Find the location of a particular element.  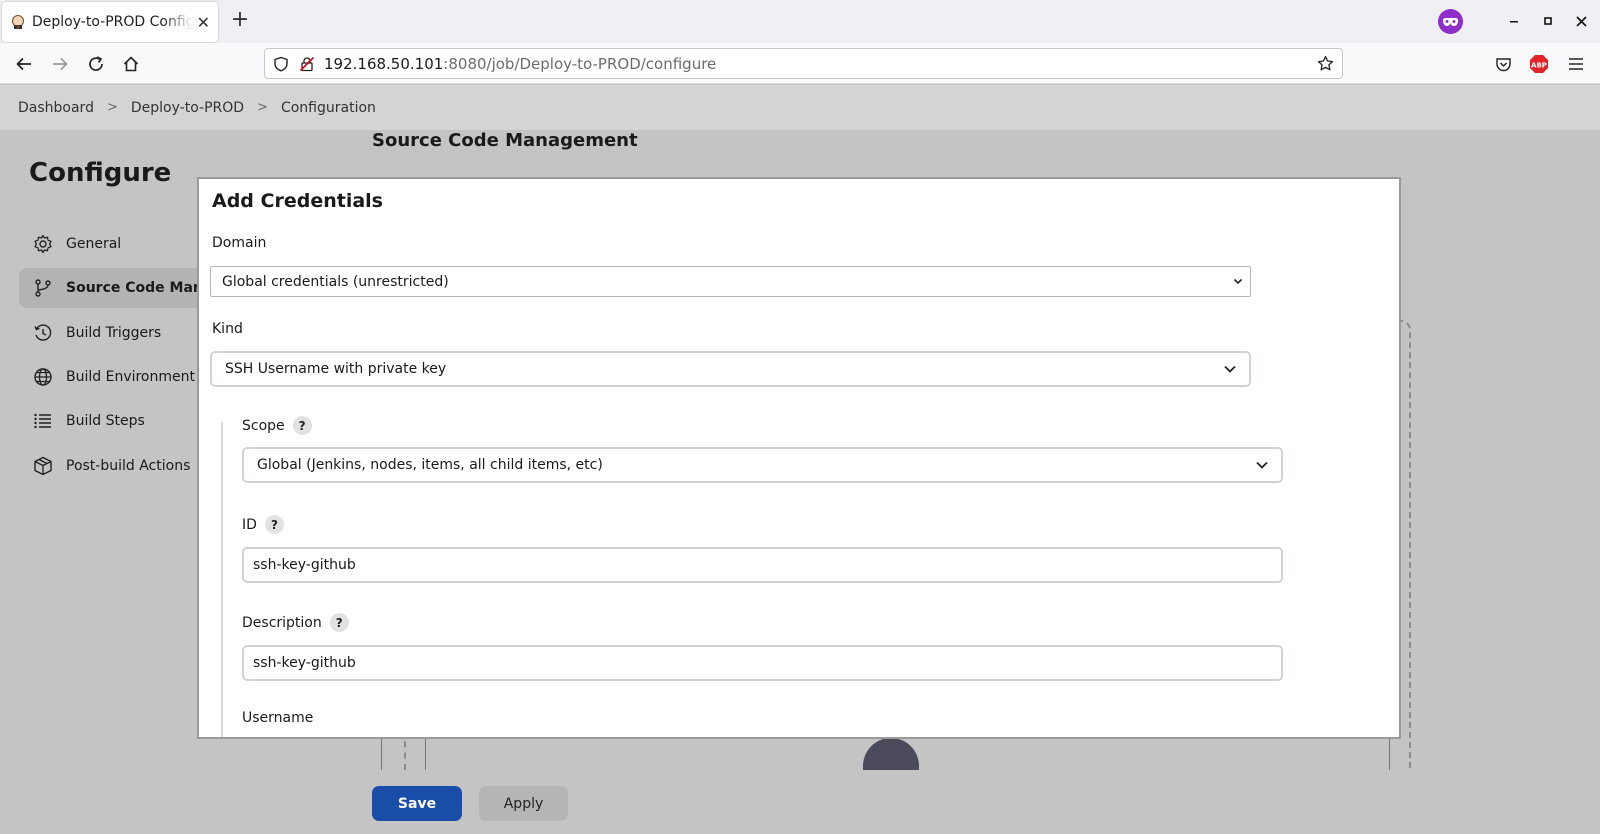

private-browsing-icon is located at coordinates (1450, 21).